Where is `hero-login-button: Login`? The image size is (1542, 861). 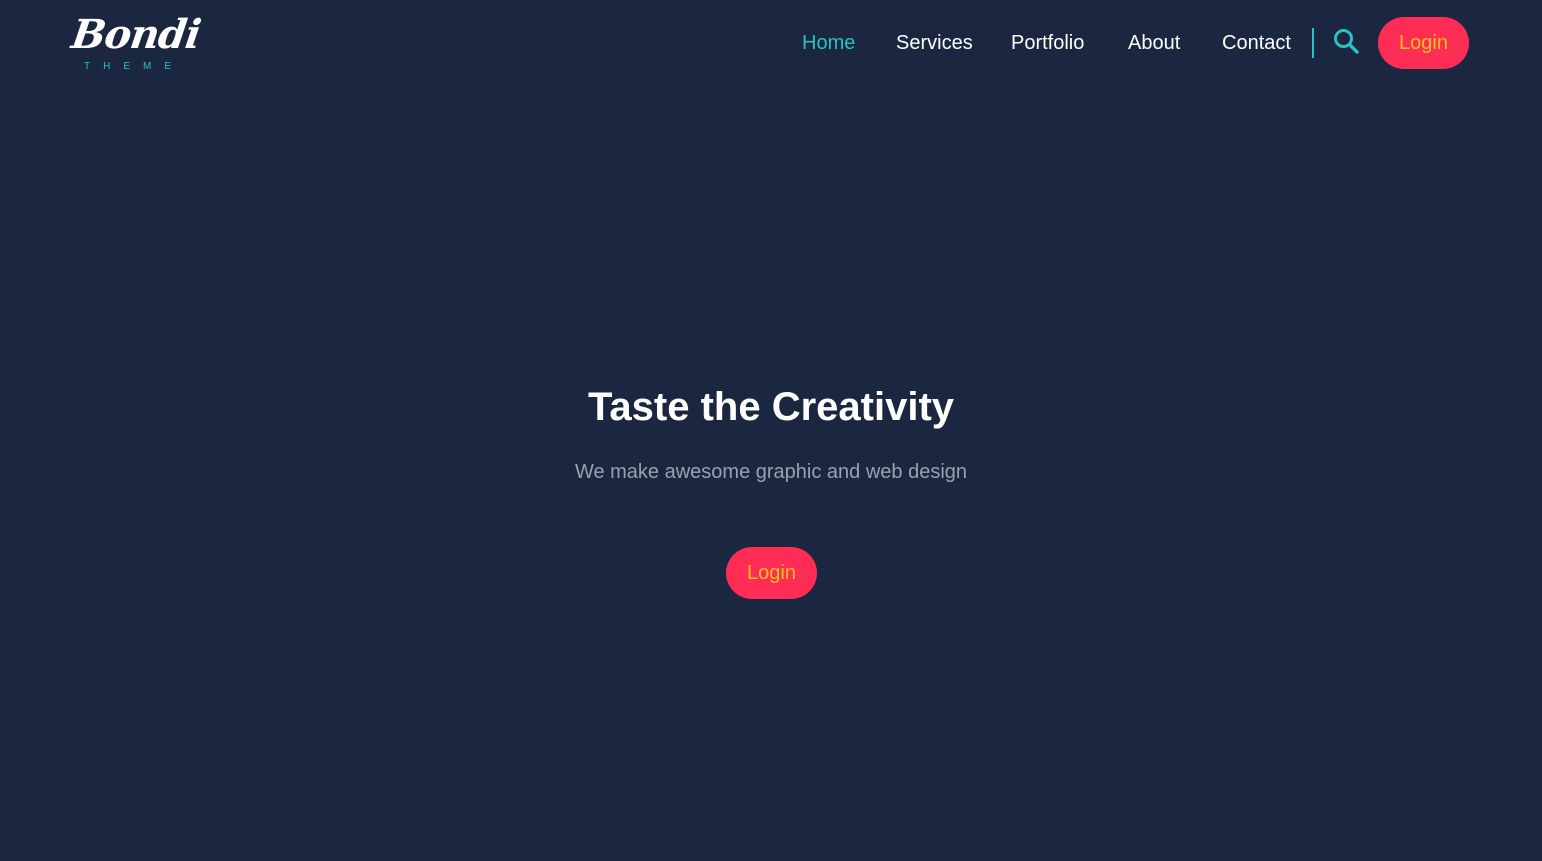 hero-login-button: Login is located at coordinates (771, 573).